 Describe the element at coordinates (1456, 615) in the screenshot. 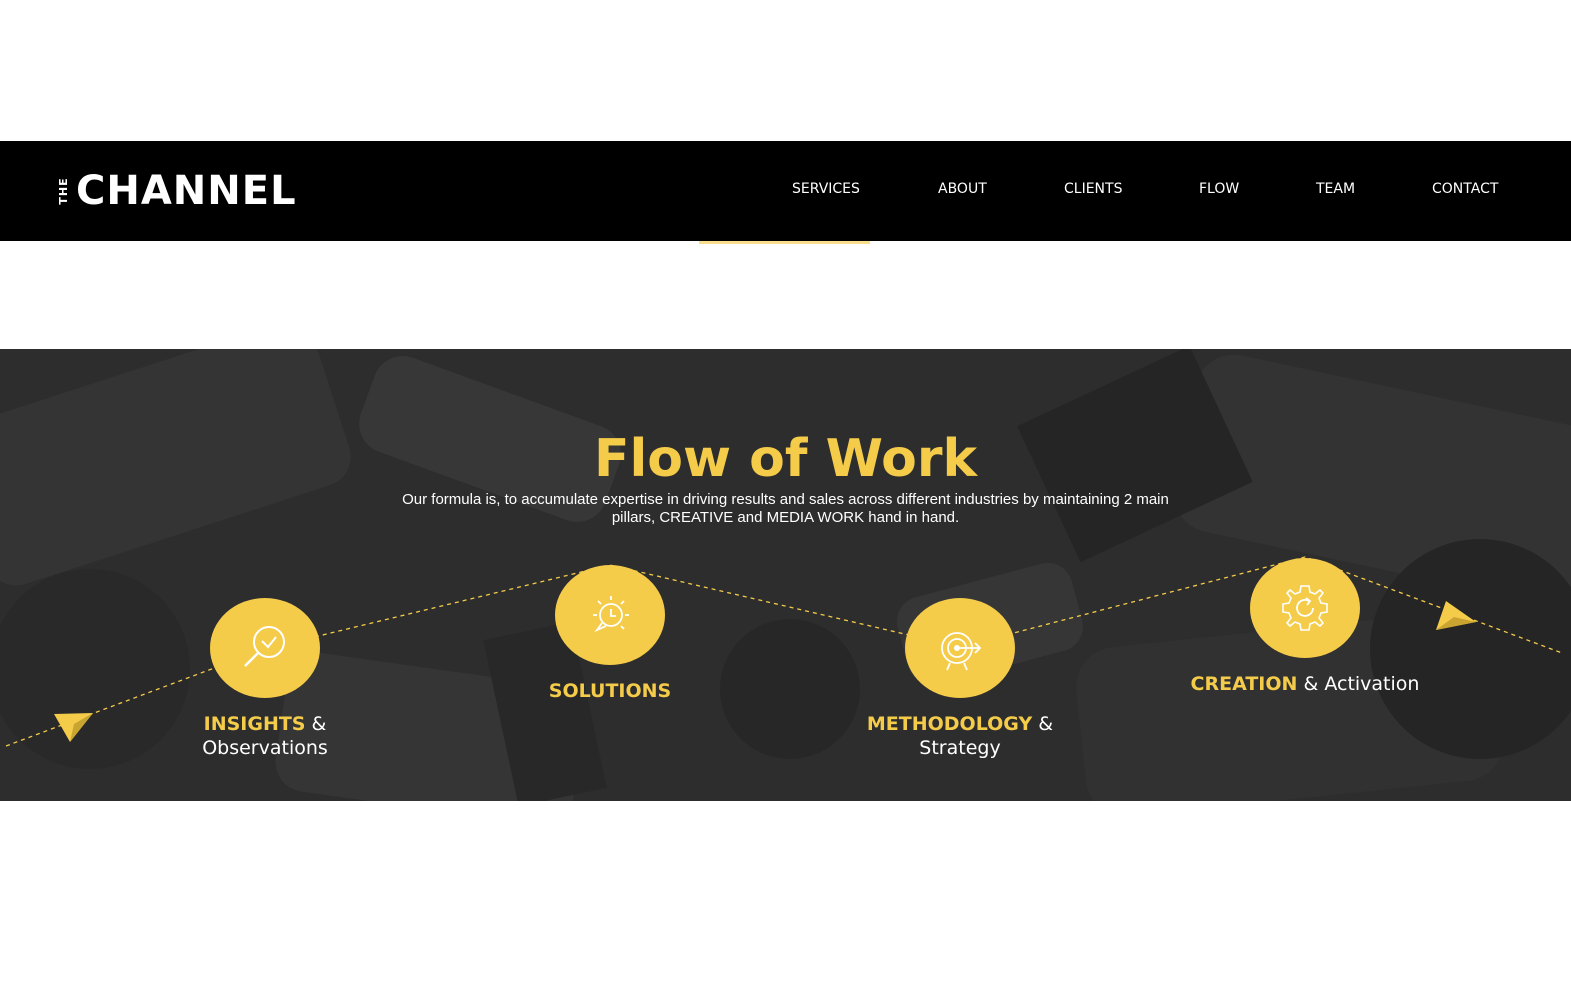

I see `paper-plane-right-icon` at that location.